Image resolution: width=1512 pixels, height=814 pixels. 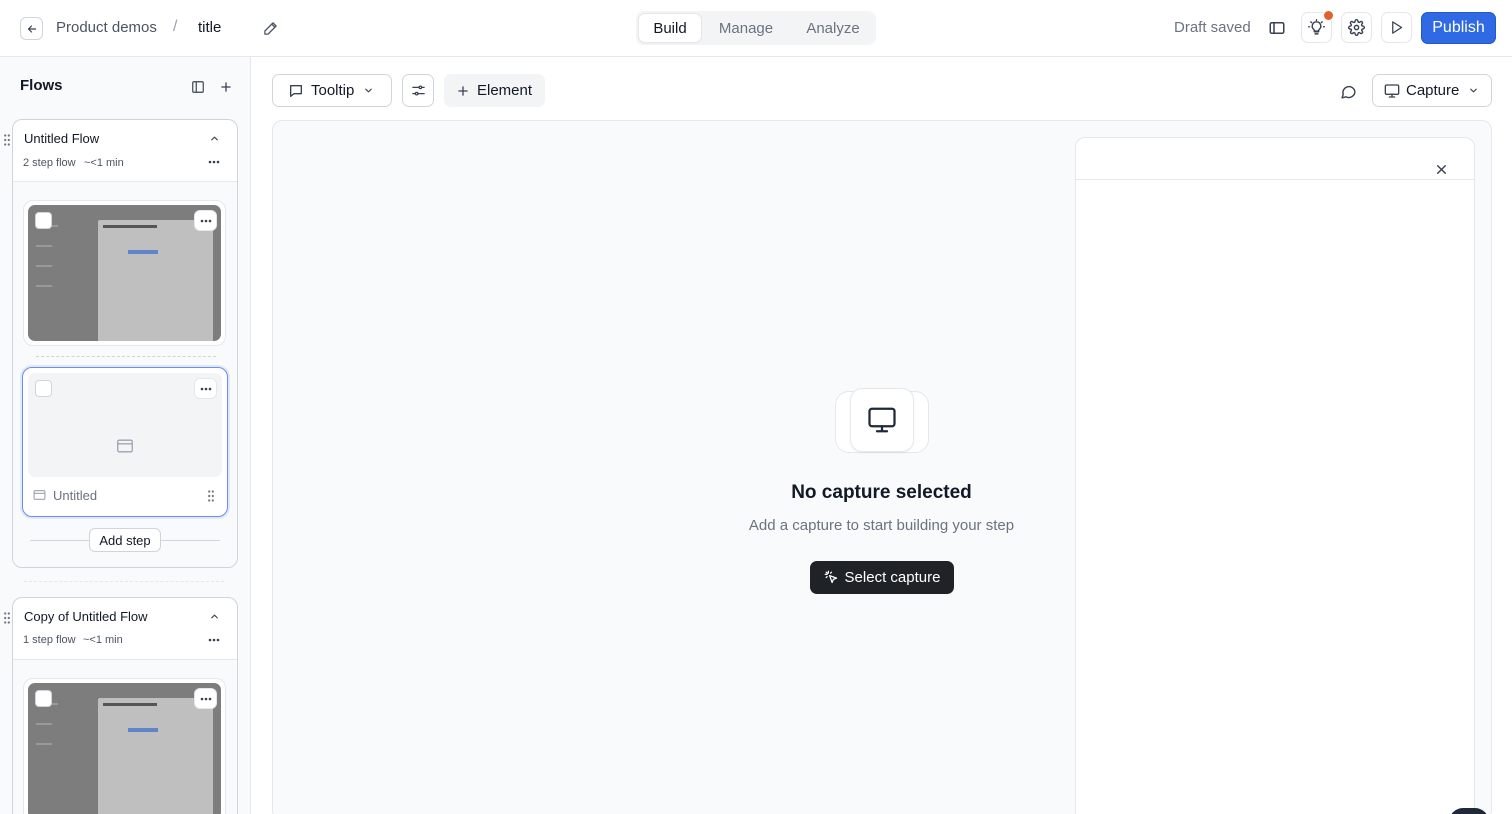 I want to click on flow-name: Copy of Untitled Flow, so click(x=86, y=616).